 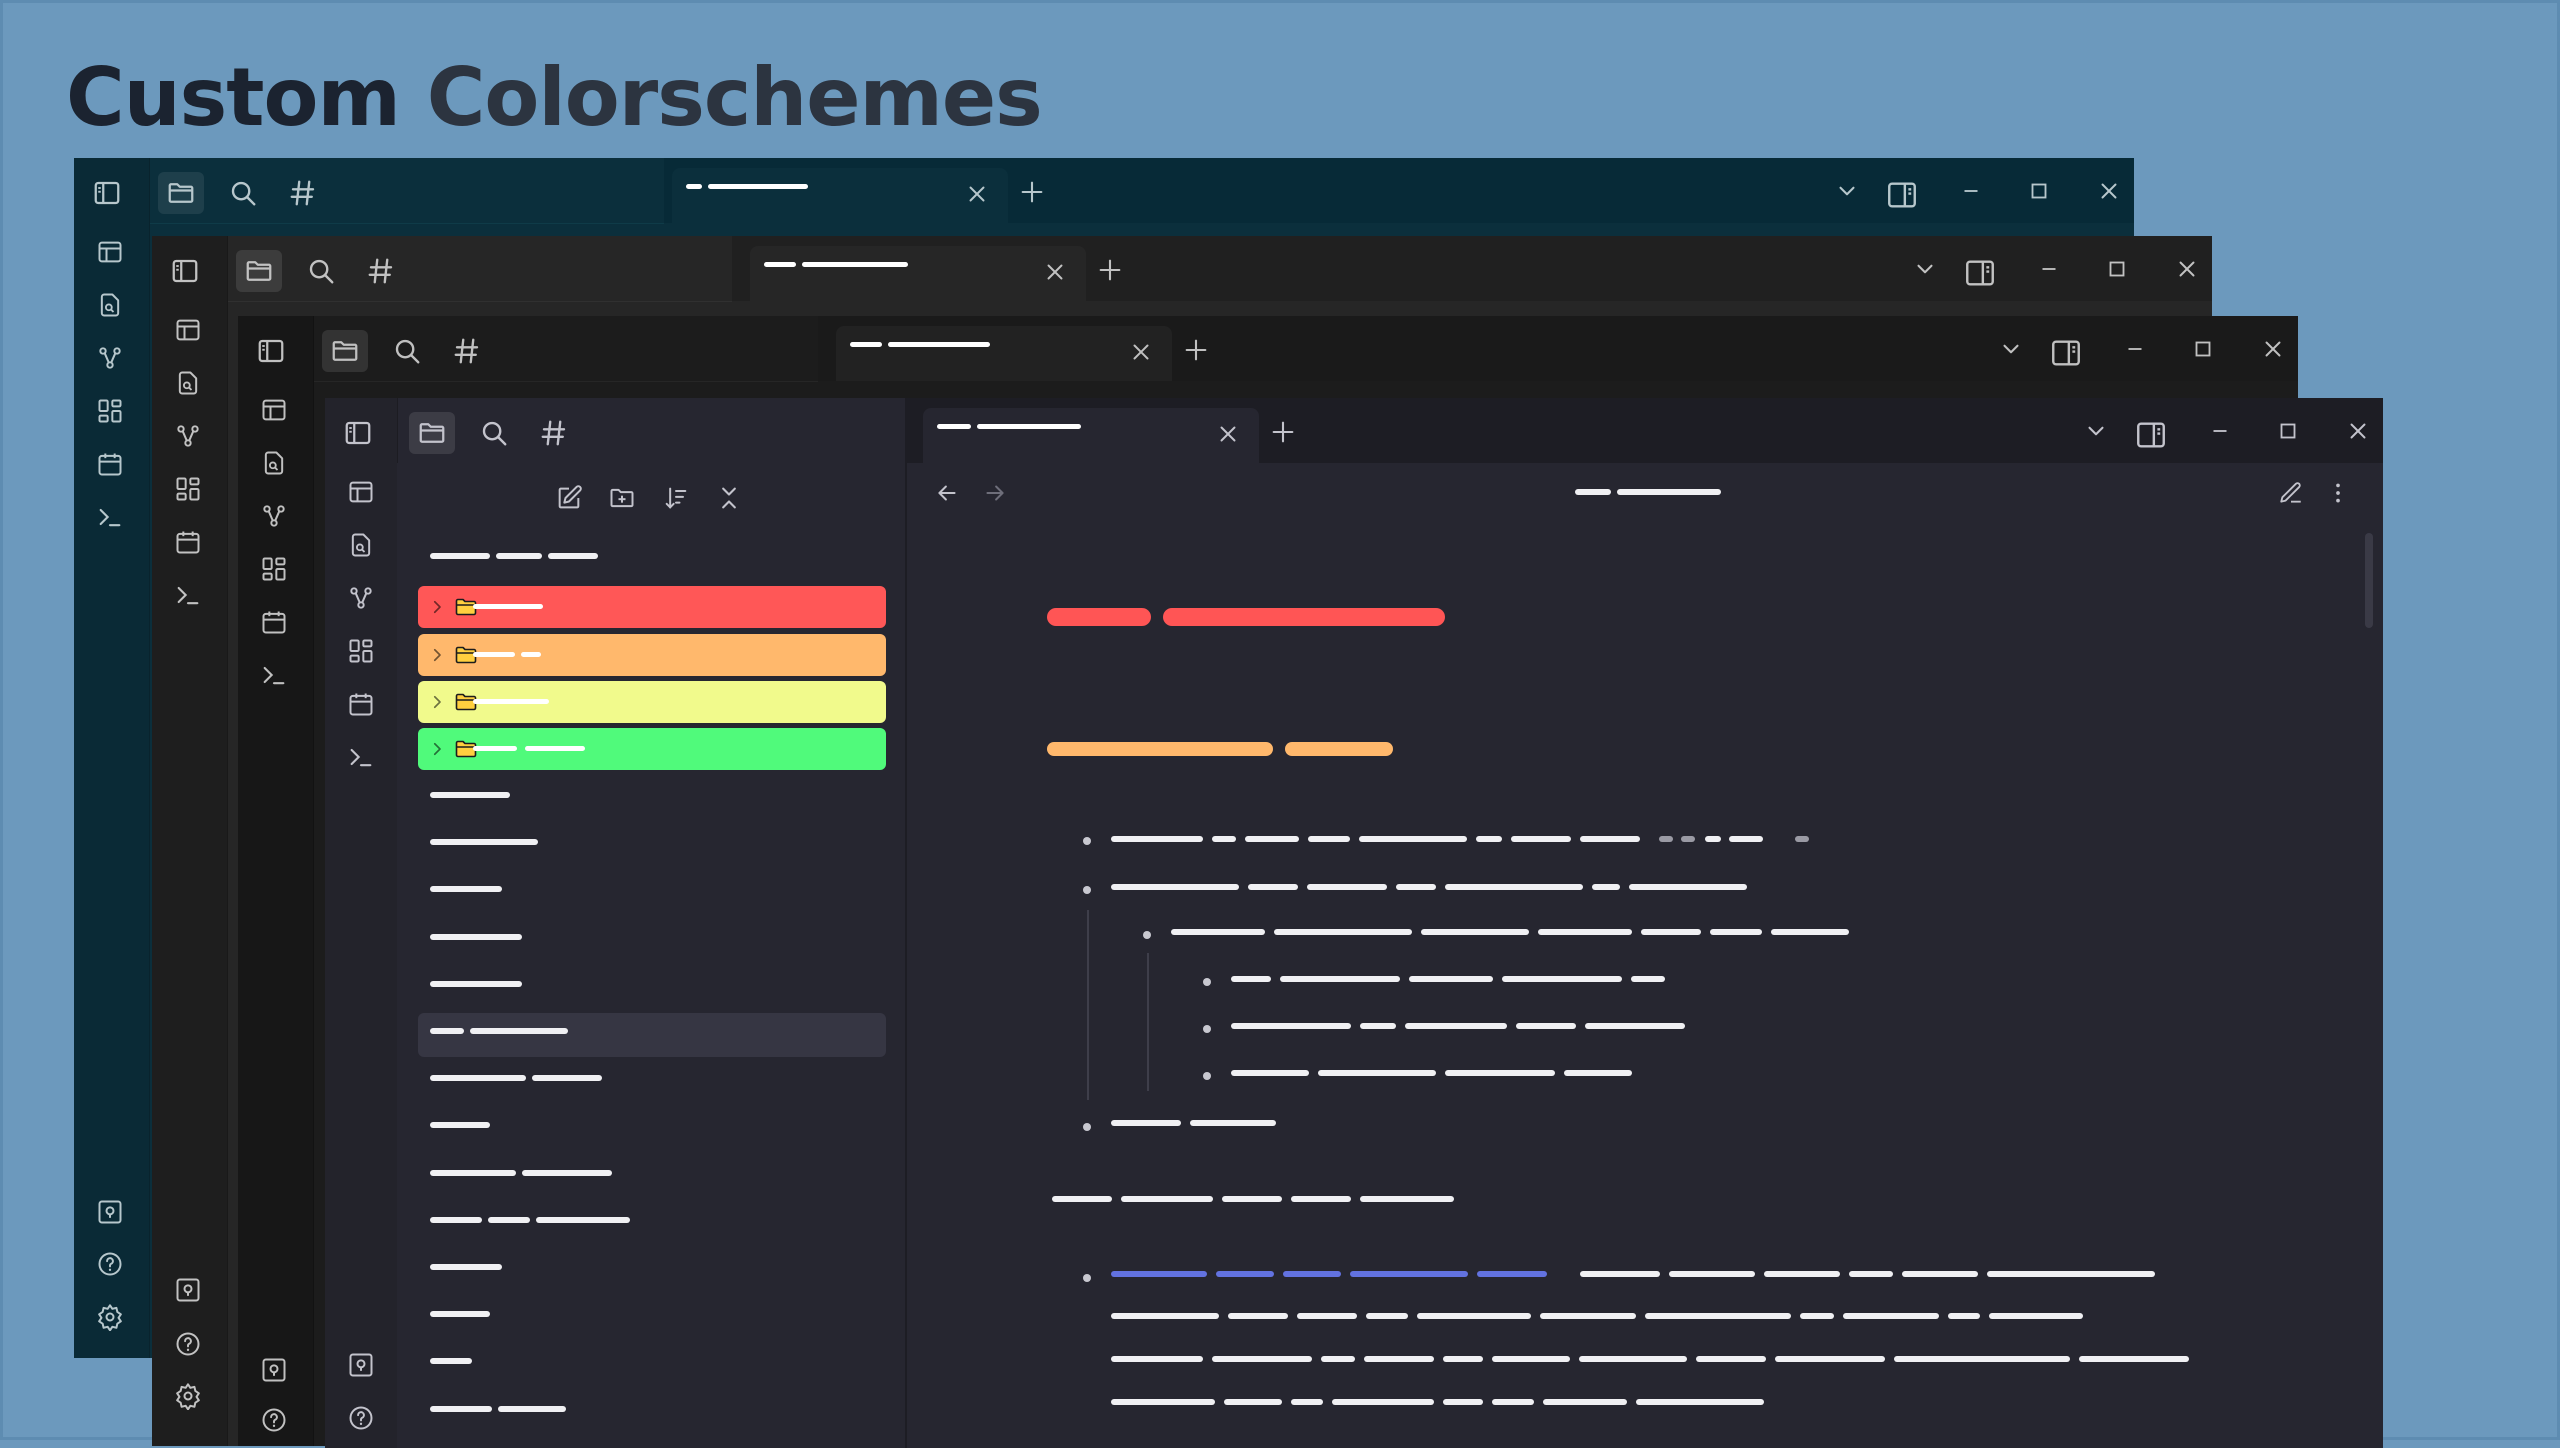 What do you see at coordinates (652, 1035) in the screenshot?
I see `file-row-selected` at bounding box center [652, 1035].